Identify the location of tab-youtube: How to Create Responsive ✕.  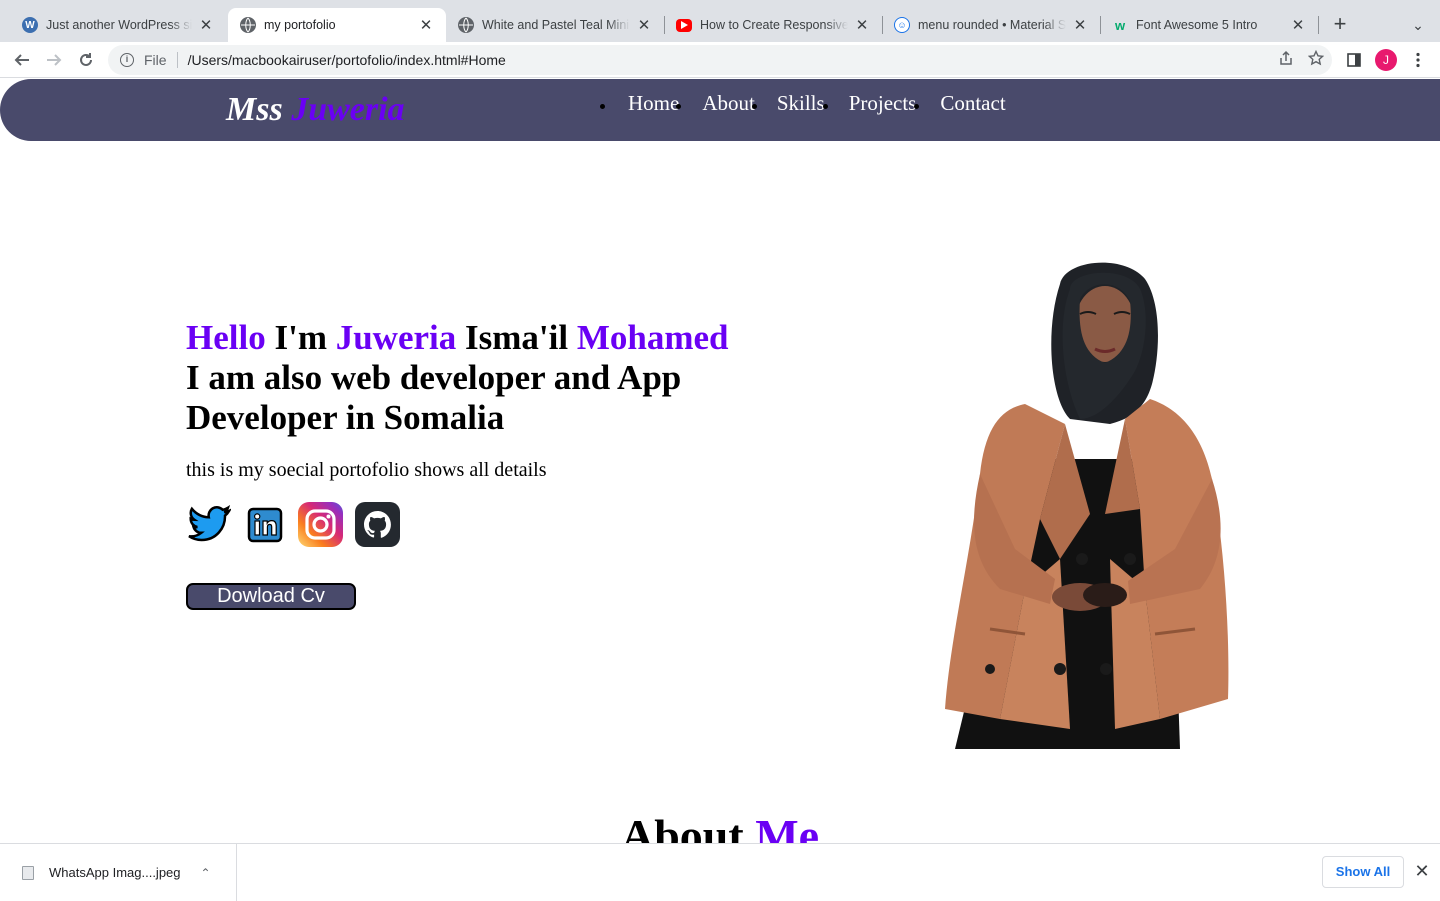
(773, 25).